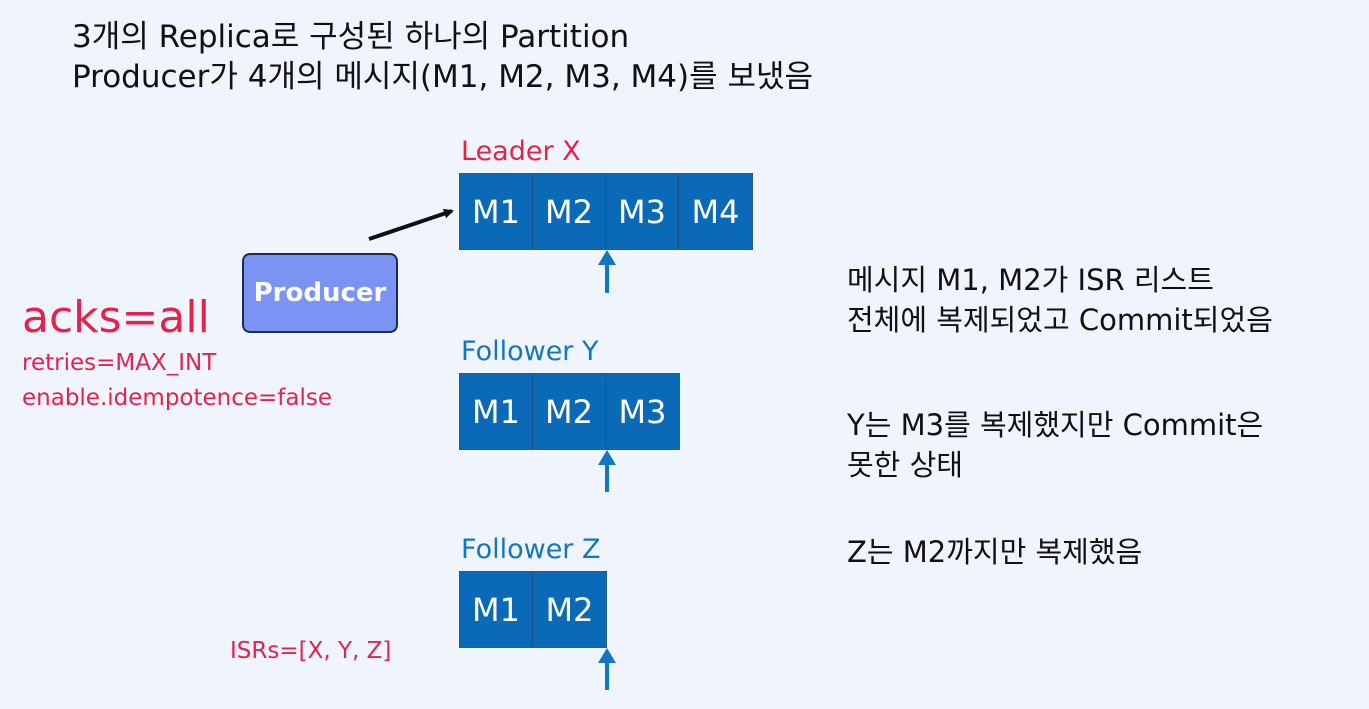 This screenshot has width=1369, height=709. What do you see at coordinates (492, 449) in the screenshot?
I see `diagram-arrows` at bounding box center [492, 449].